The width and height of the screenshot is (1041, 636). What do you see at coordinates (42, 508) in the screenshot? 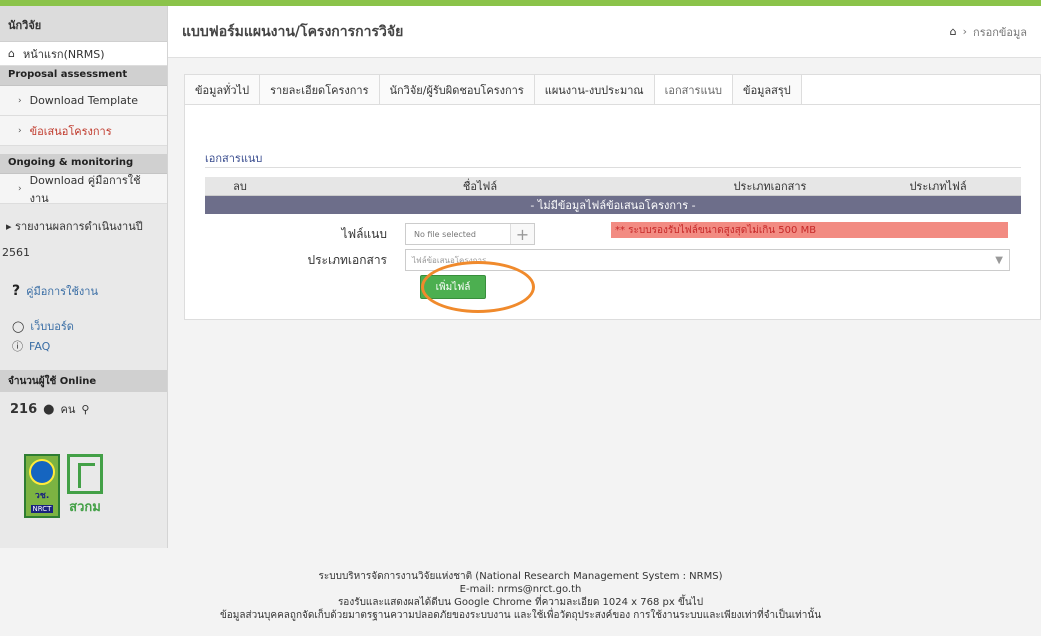
I see `logo-text: NRCT` at bounding box center [42, 508].